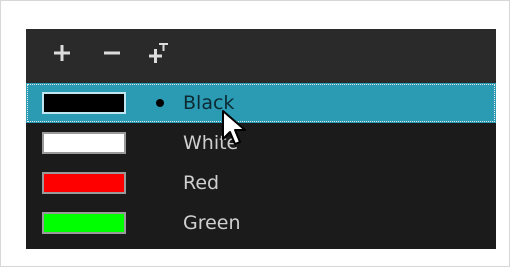 This screenshot has width=510, height=267. Describe the element at coordinates (209, 103) in the screenshot. I see `swatch-name-black: Black` at that location.